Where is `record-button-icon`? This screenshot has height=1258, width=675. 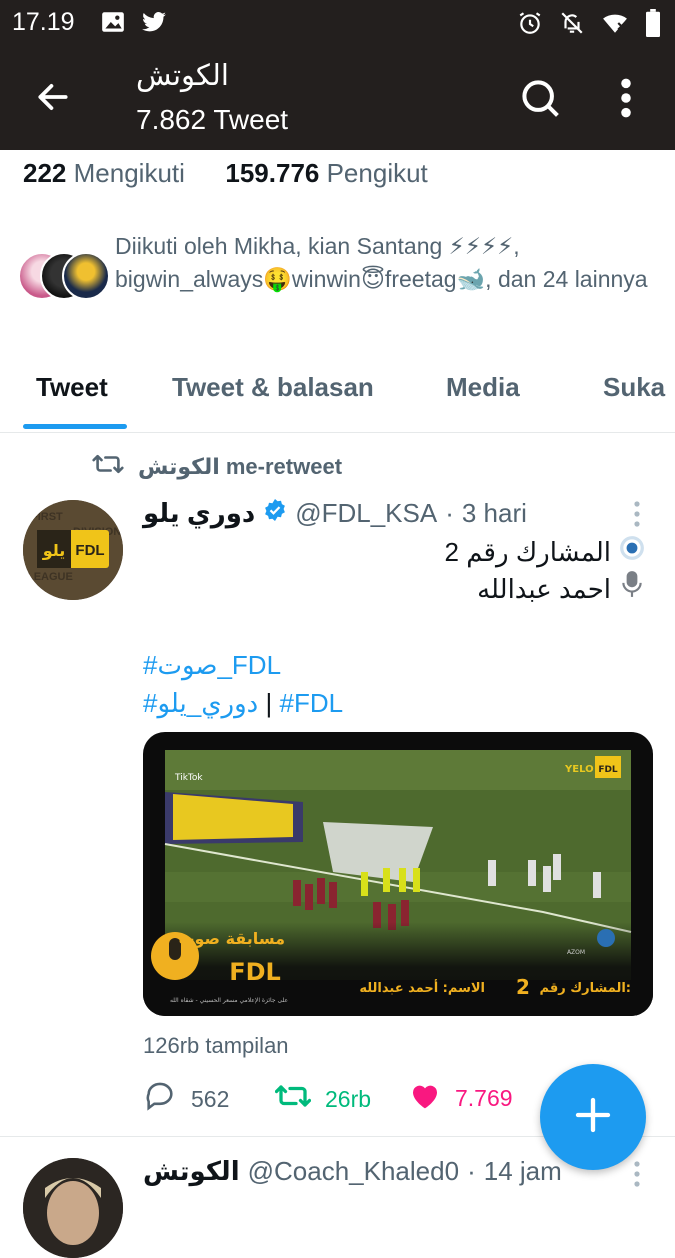
record-button-icon is located at coordinates (632, 552).